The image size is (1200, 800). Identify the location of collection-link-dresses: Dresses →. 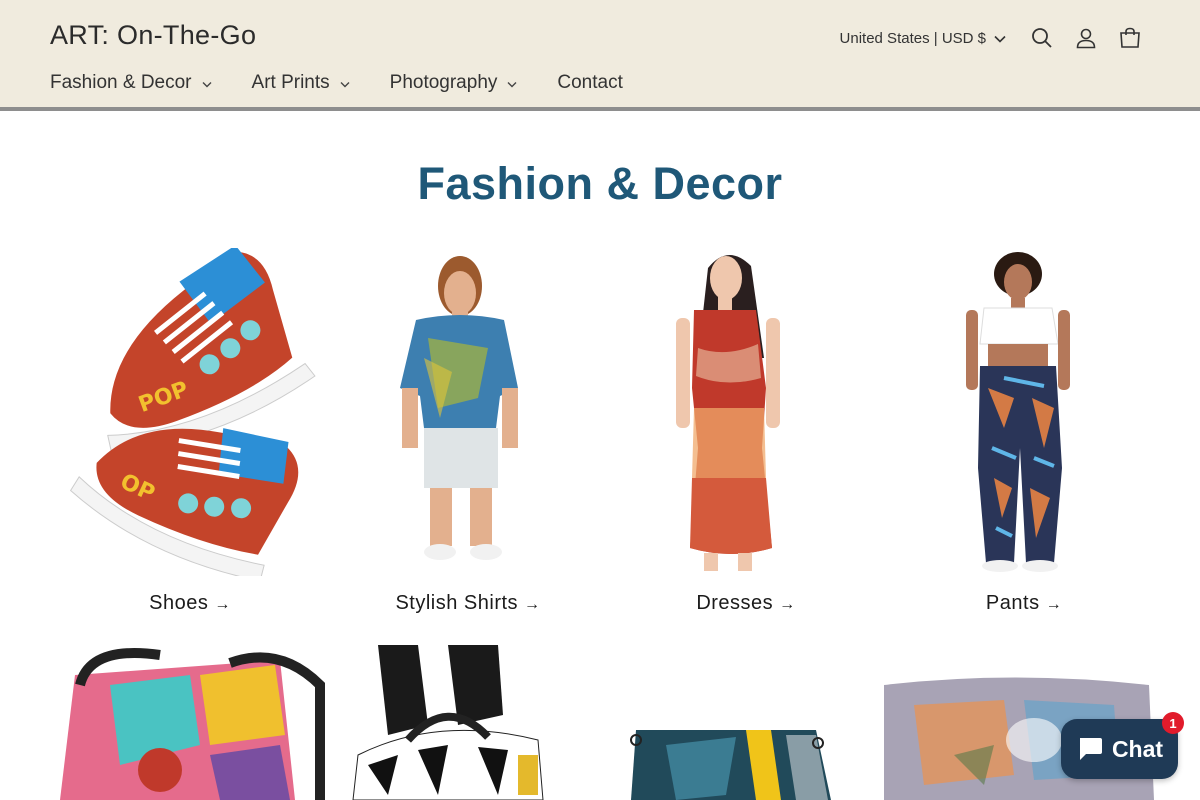
(746, 603).